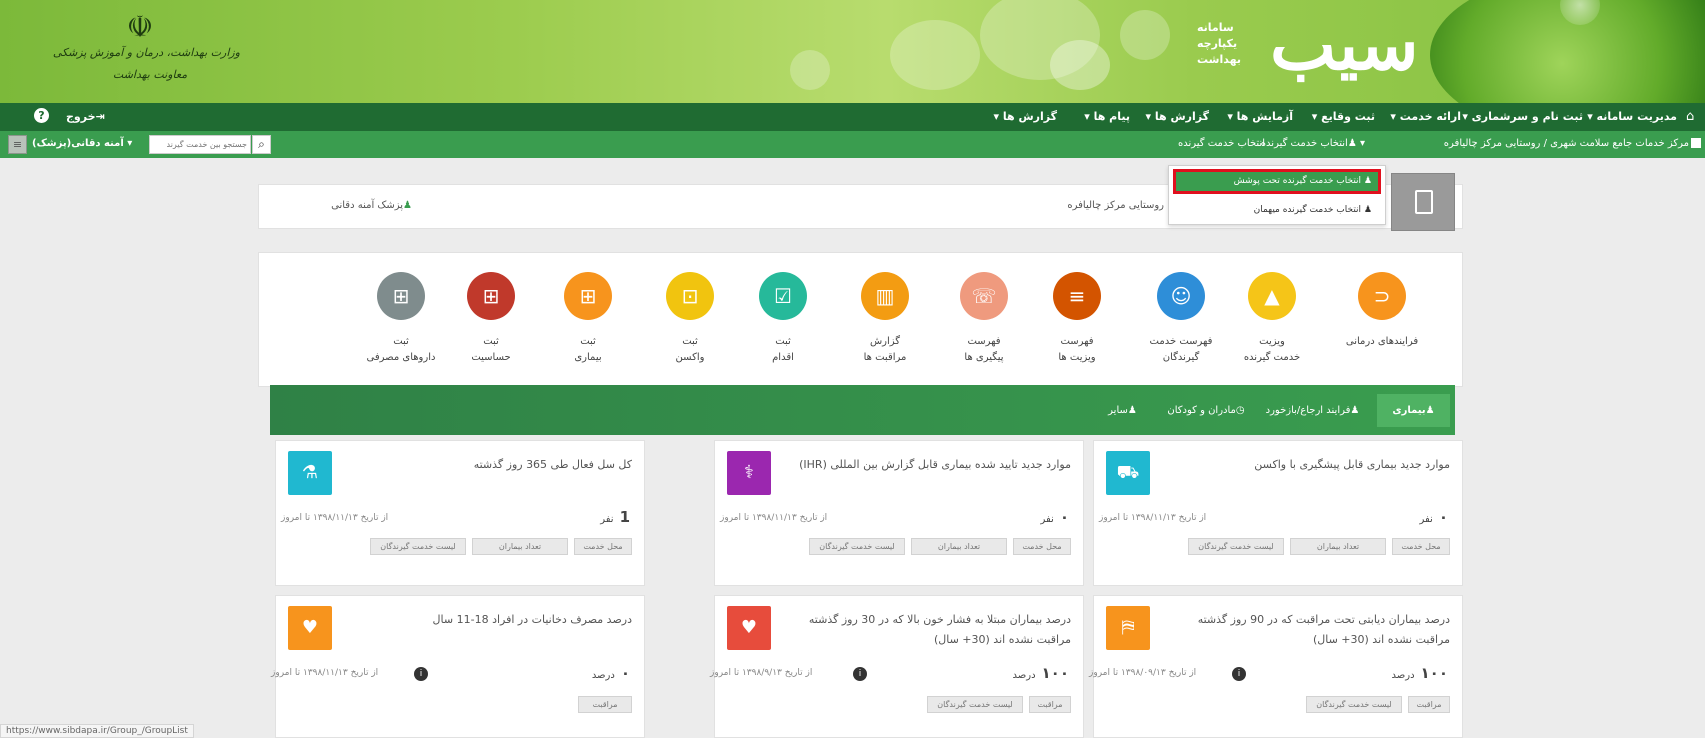  I want to click on menu-reports-2: گزارش ها ▾, so click(1025, 116).